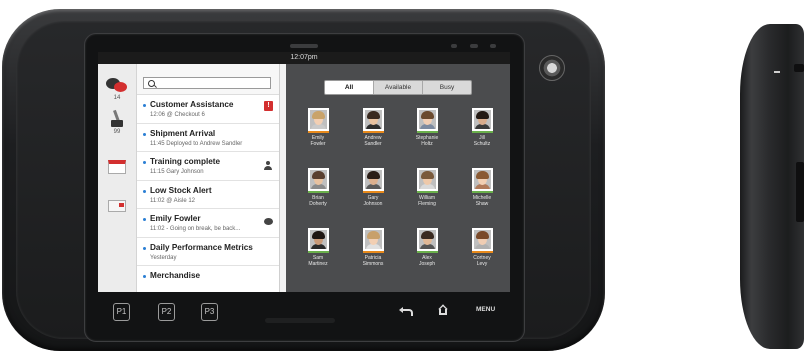 This screenshot has width=807, height=357. I want to click on home-icon, so click(443, 309).